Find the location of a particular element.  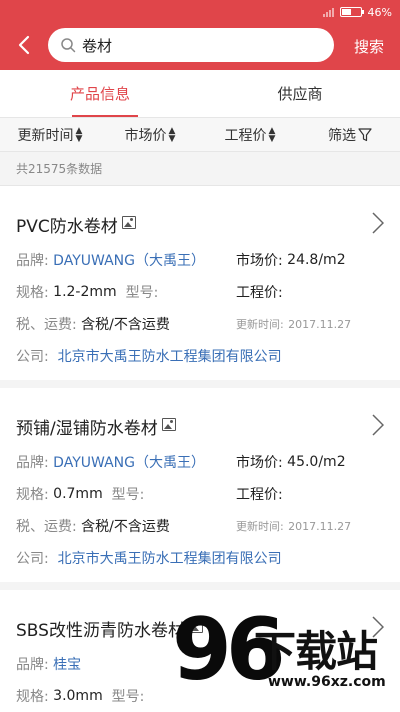

app-header: 搜索 is located at coordinates (200, 47).